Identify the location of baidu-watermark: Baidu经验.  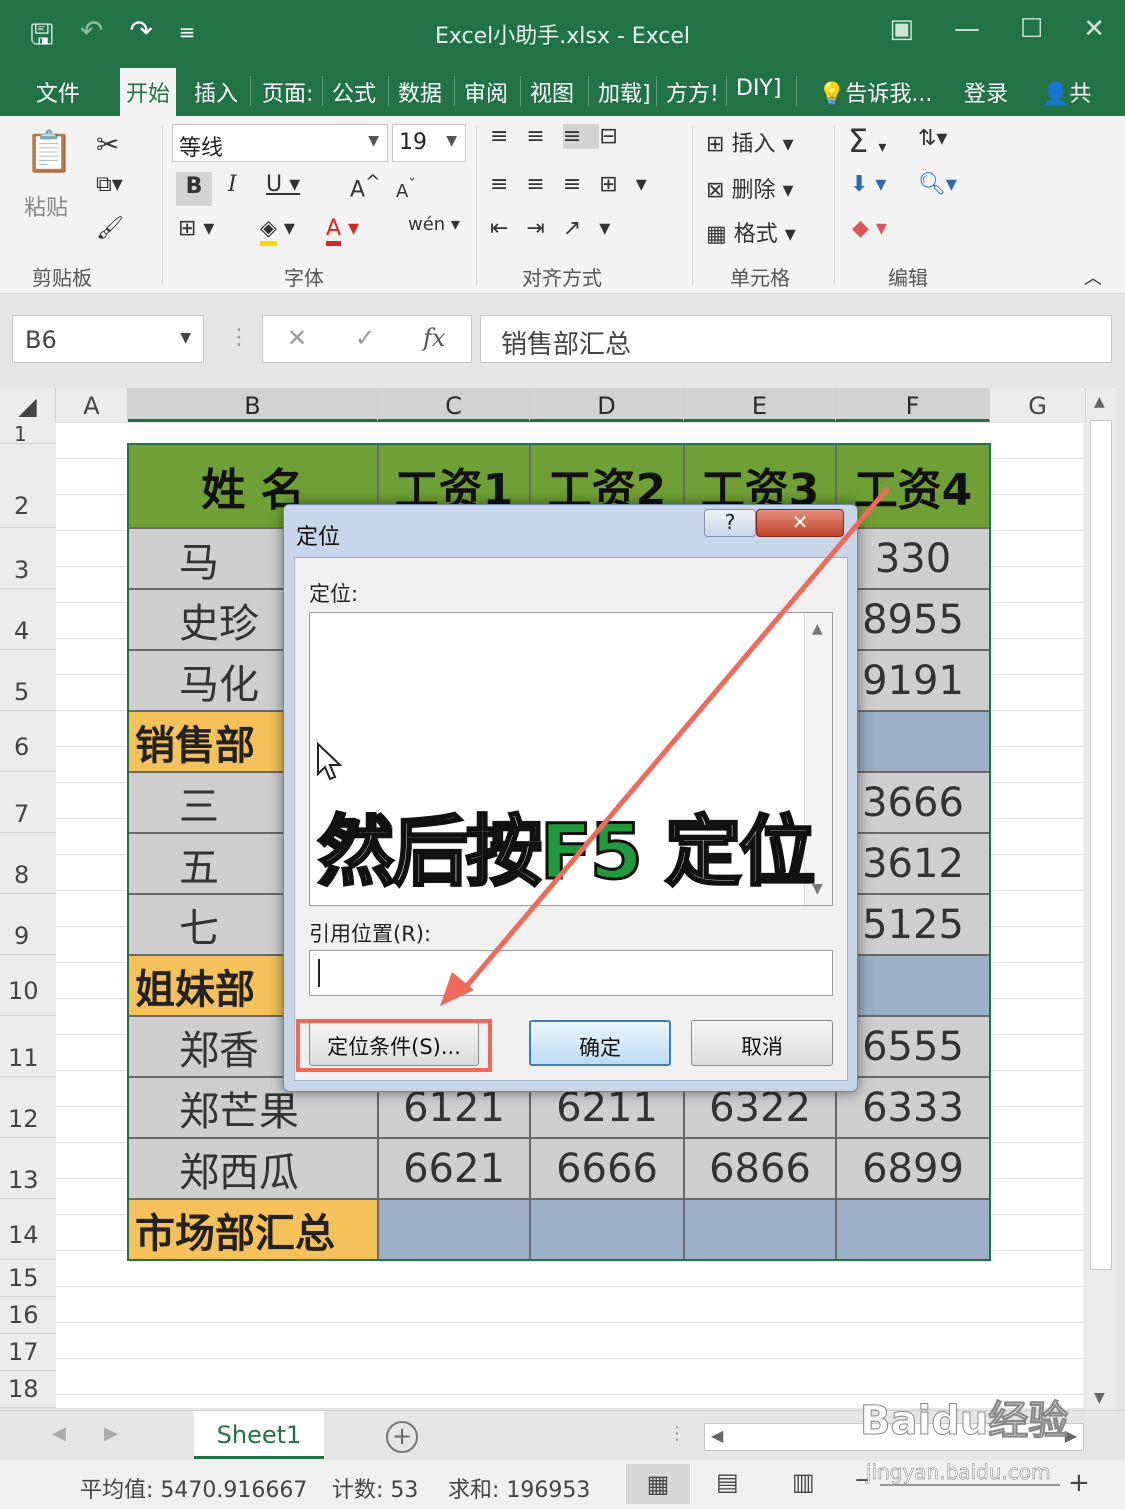
(964, 1421).